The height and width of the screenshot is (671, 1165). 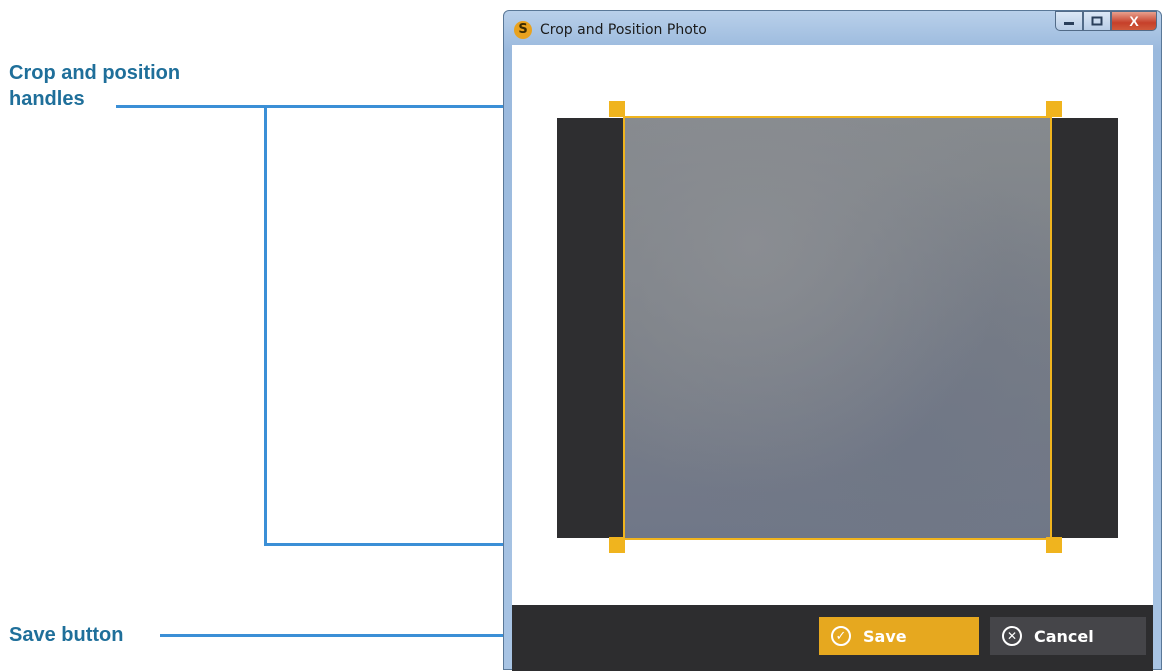 I want to click on close-icon: X, so click(x=1134, y=21).